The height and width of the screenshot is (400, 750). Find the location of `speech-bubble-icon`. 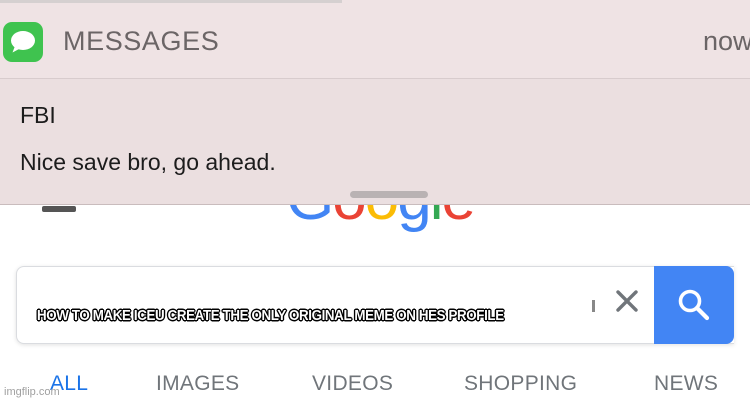

speech-bubble-icon is located at coordinates (23, 42).